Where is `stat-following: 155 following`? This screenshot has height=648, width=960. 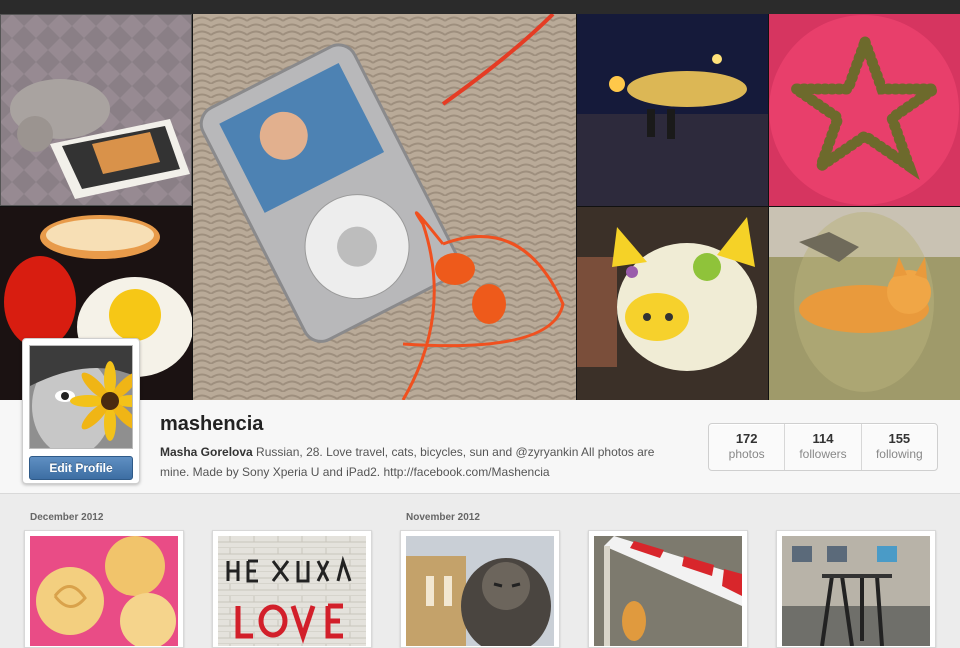 stat-following: 155 following is located at coordinates (898, 447).